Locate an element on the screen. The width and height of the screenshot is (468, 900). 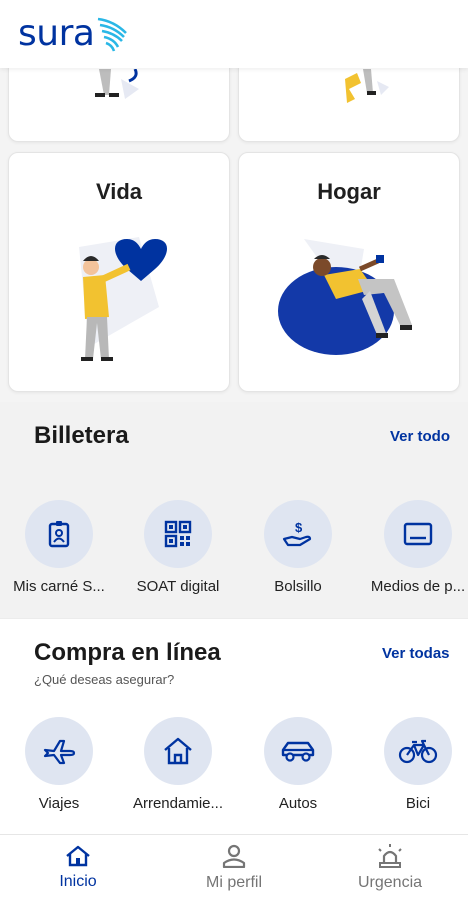
qr-code-icon is located at coordinates (178, 534).